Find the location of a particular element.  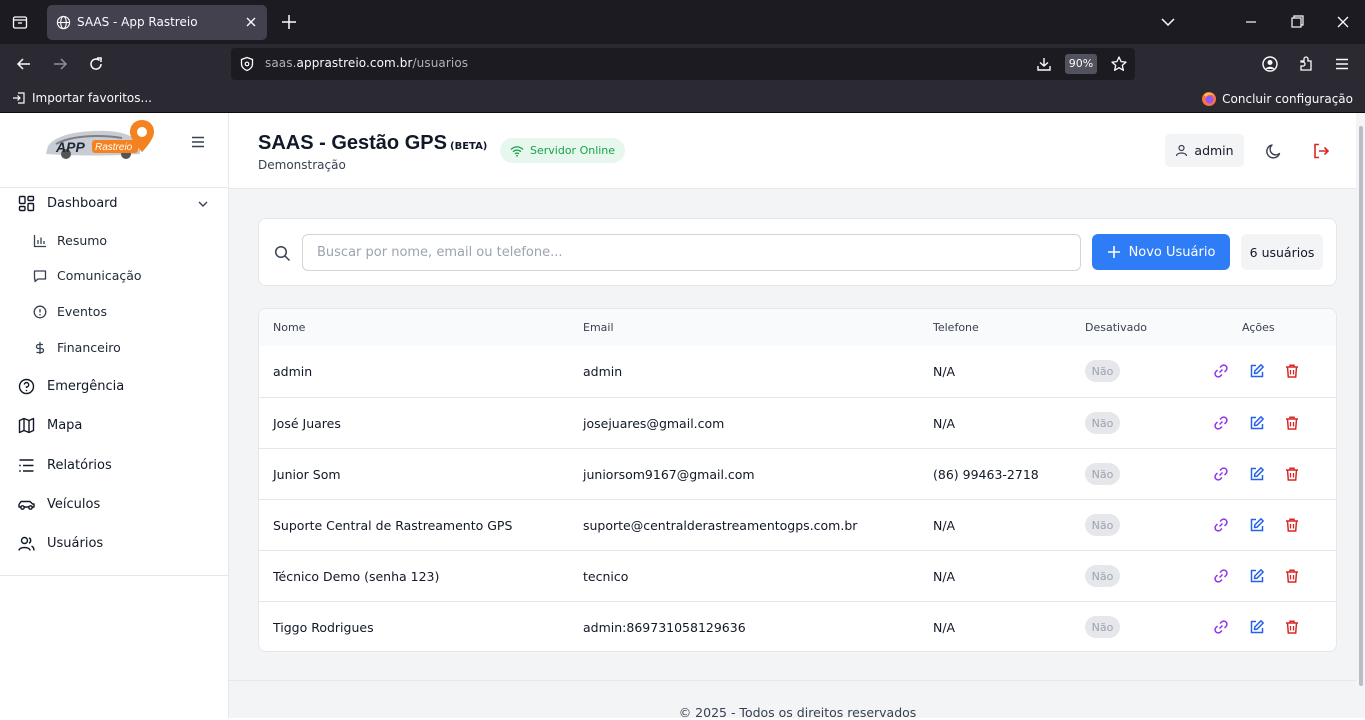

cell-email: juniorsom9167@gmail.com is located at coordinates (669, 474).